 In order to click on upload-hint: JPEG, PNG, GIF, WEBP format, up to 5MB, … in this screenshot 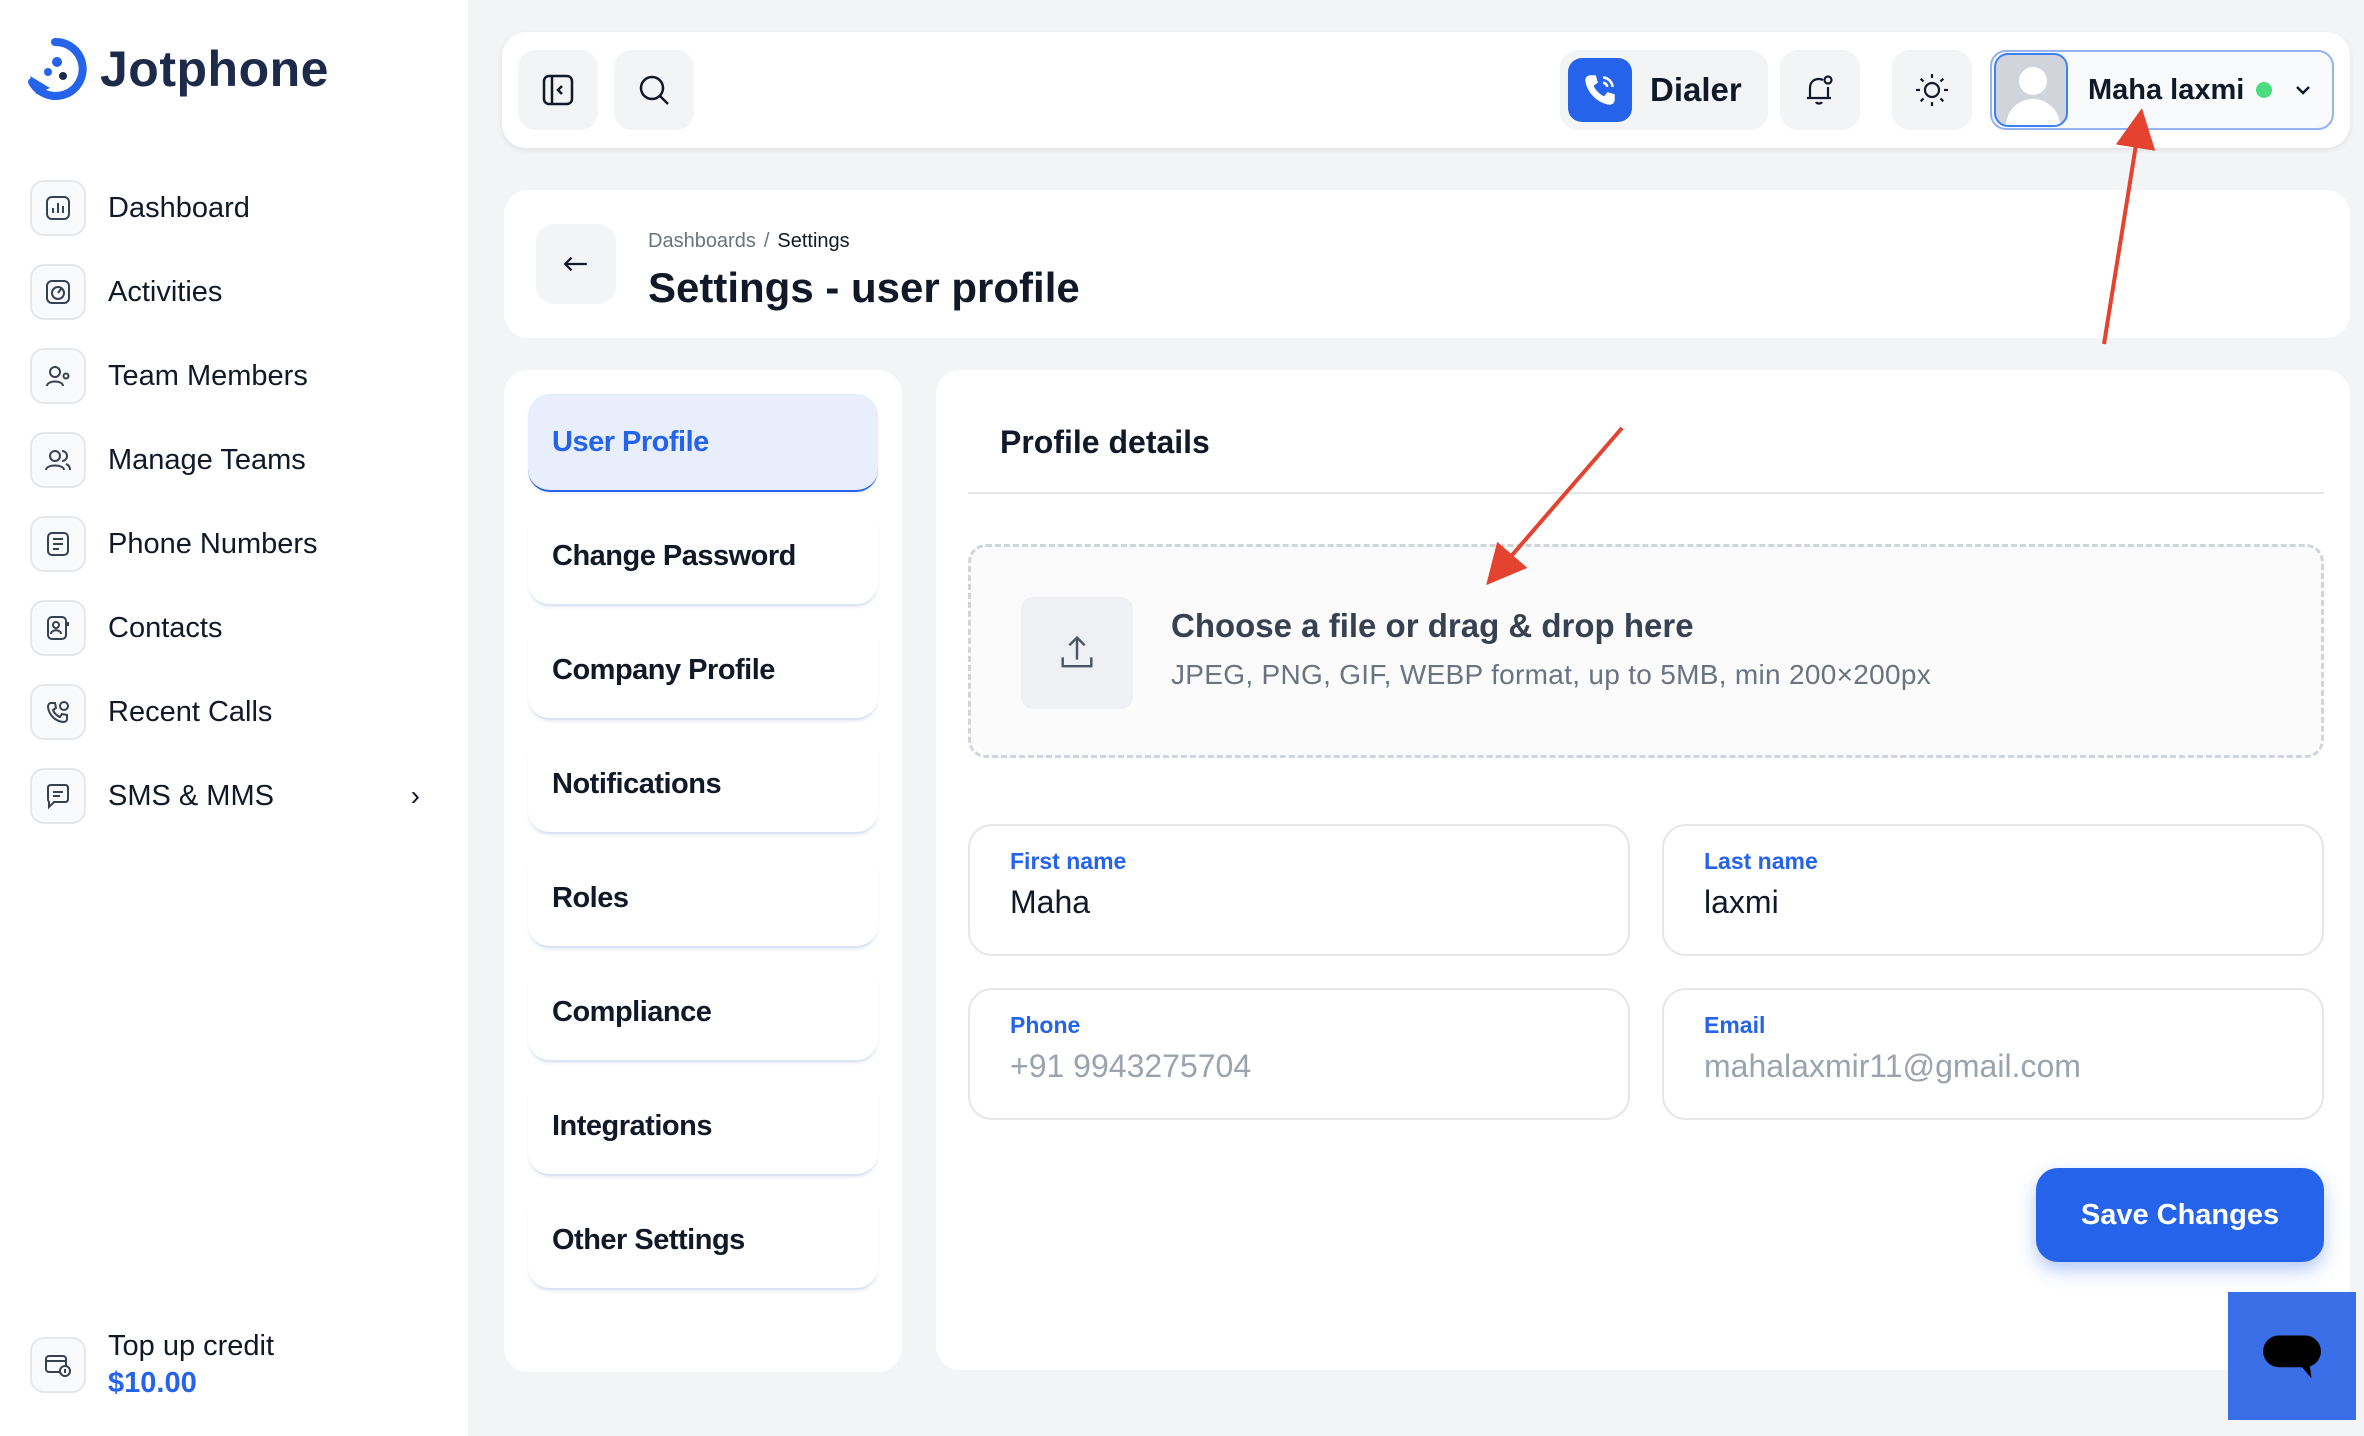, I will do `click(1551, 674)`.